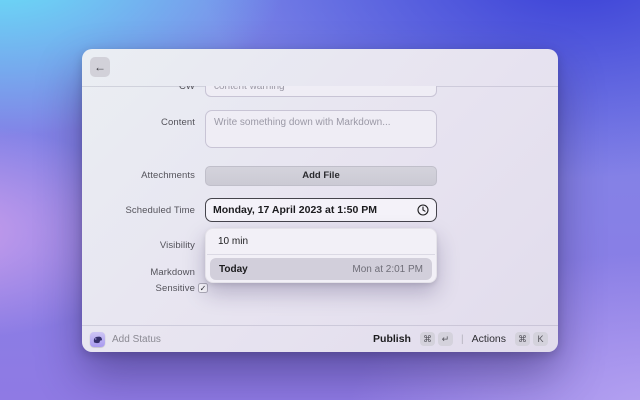  Describe the element at coordinates (413, 339) in the screenshot. I see `publish-button: Publish ⌘ ↵` at that location.